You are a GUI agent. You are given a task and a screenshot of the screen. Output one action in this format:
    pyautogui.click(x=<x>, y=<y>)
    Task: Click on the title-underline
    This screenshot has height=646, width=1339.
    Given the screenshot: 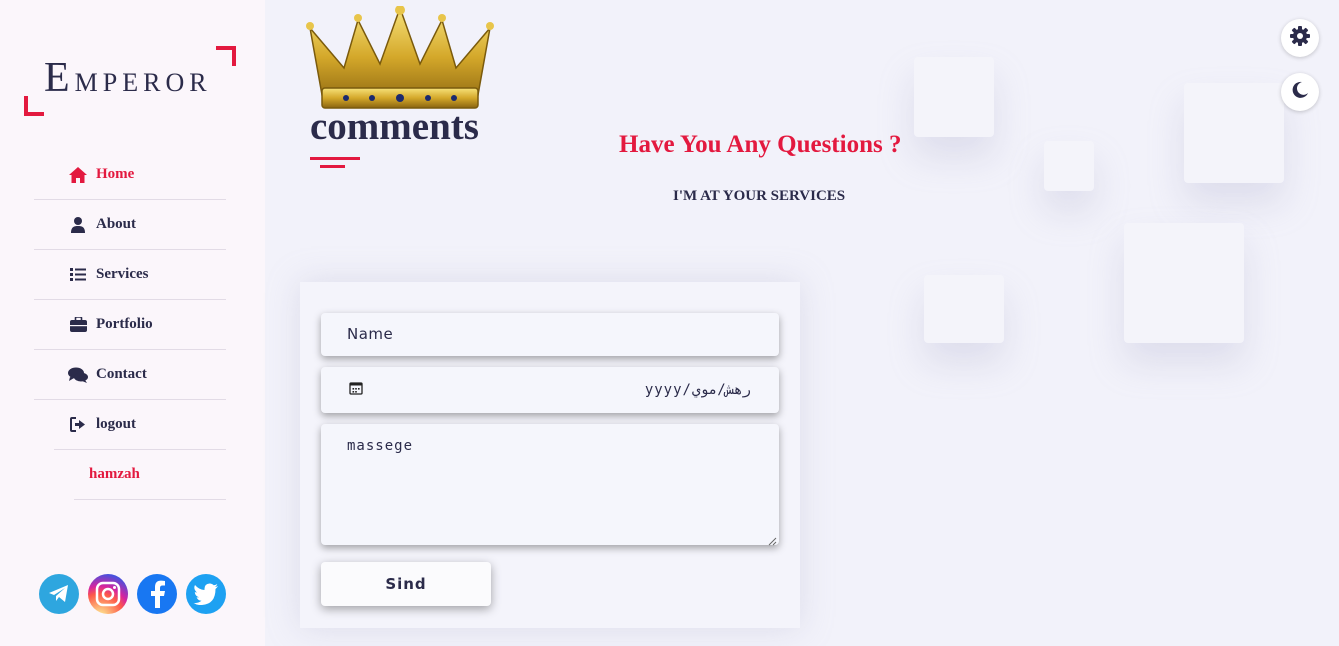 What is the action you would take?
    pyautogui.click(x=335, y=158)
    